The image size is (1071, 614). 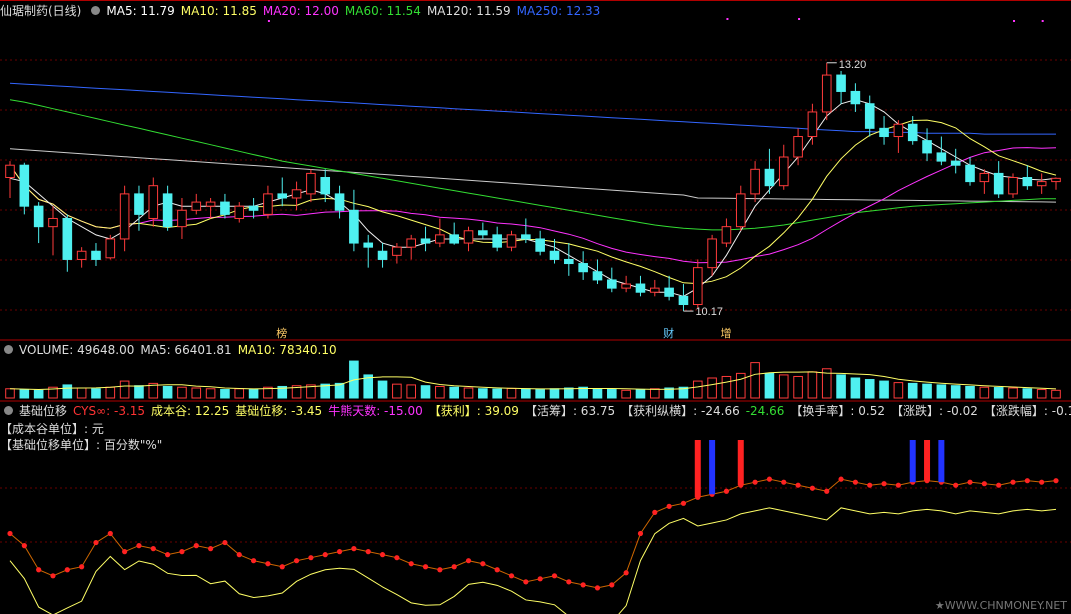 I want to click on ma-legend-item-5: MA250: 12.33, so click(x=558, y=11).